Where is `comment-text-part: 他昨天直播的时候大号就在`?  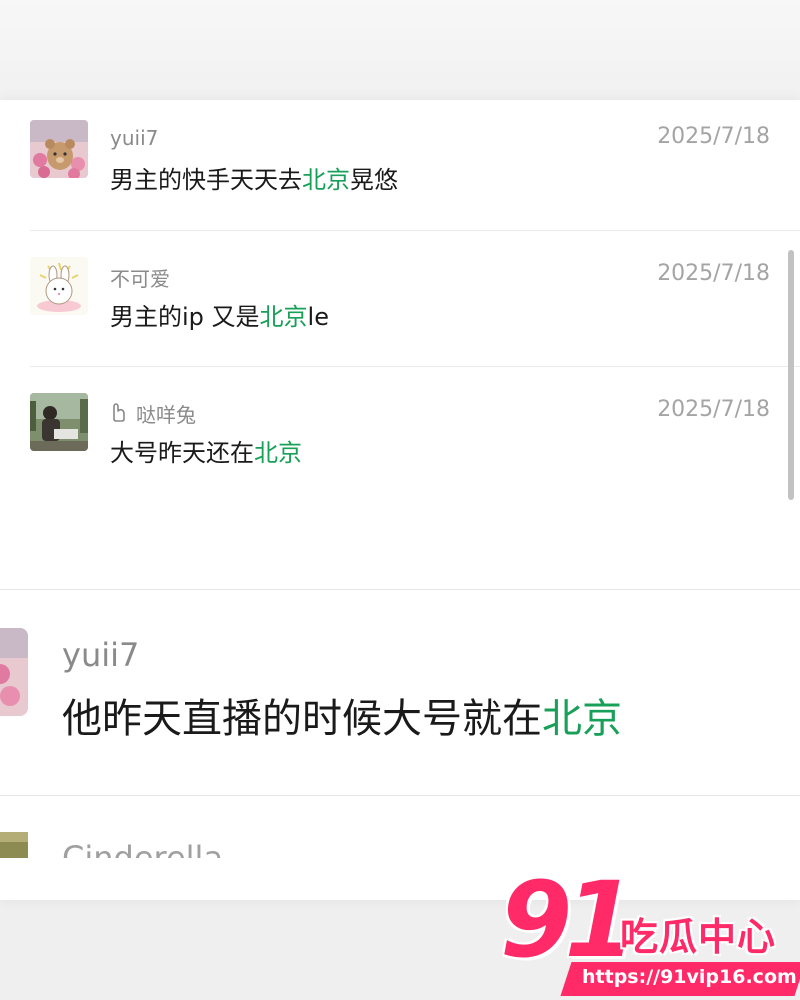
comment-text-part: 他昨天直播的时候大号就在 is located at coordinates (302, 719).